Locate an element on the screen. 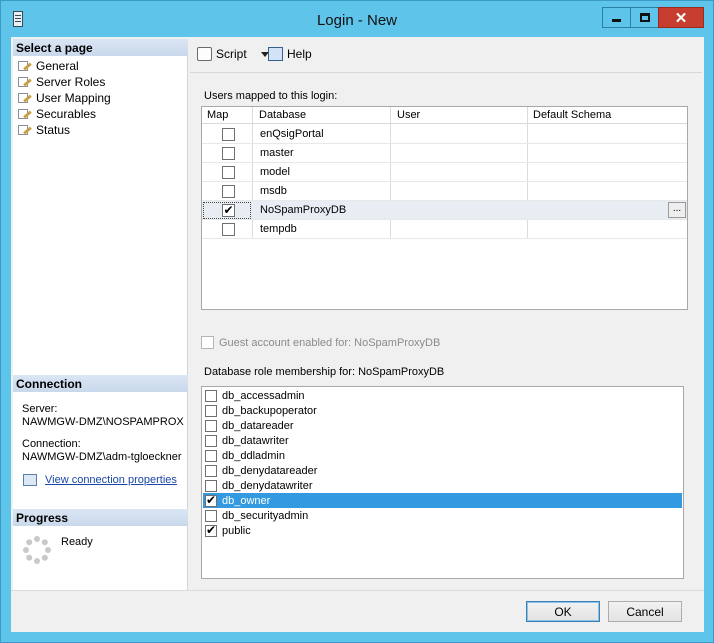 The image size is (714, 643). table-row: model is located at coordinates (444, 172).